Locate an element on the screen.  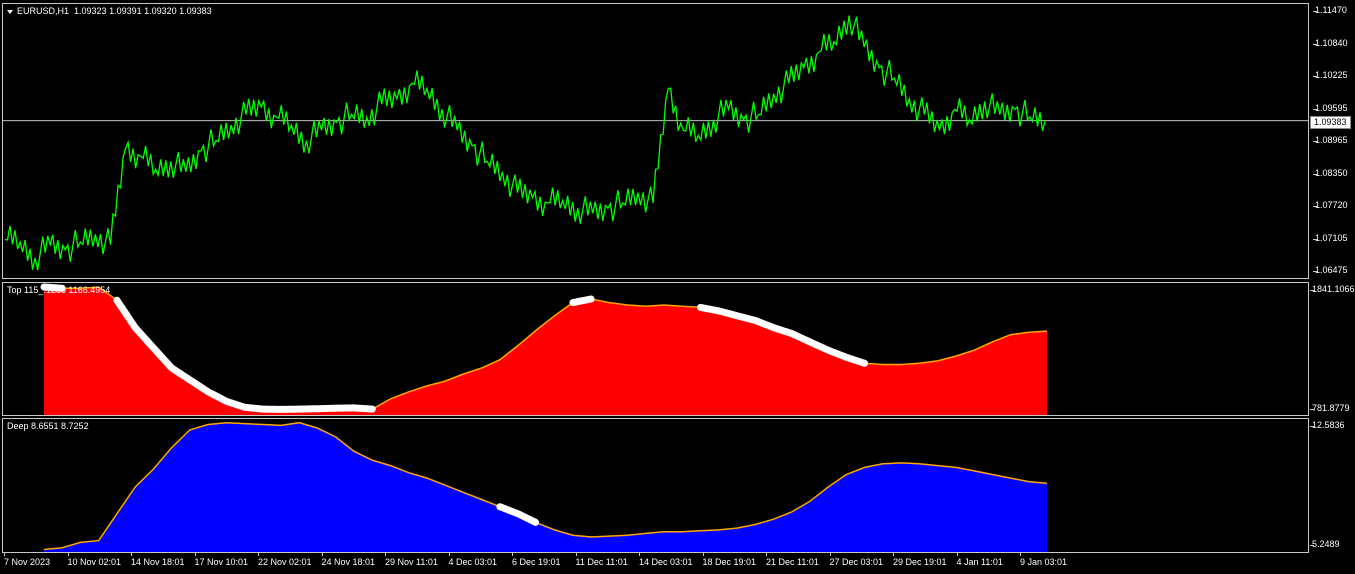
time-tick-label: 24 Nov 18:01 is located at coordinates (348, 560).